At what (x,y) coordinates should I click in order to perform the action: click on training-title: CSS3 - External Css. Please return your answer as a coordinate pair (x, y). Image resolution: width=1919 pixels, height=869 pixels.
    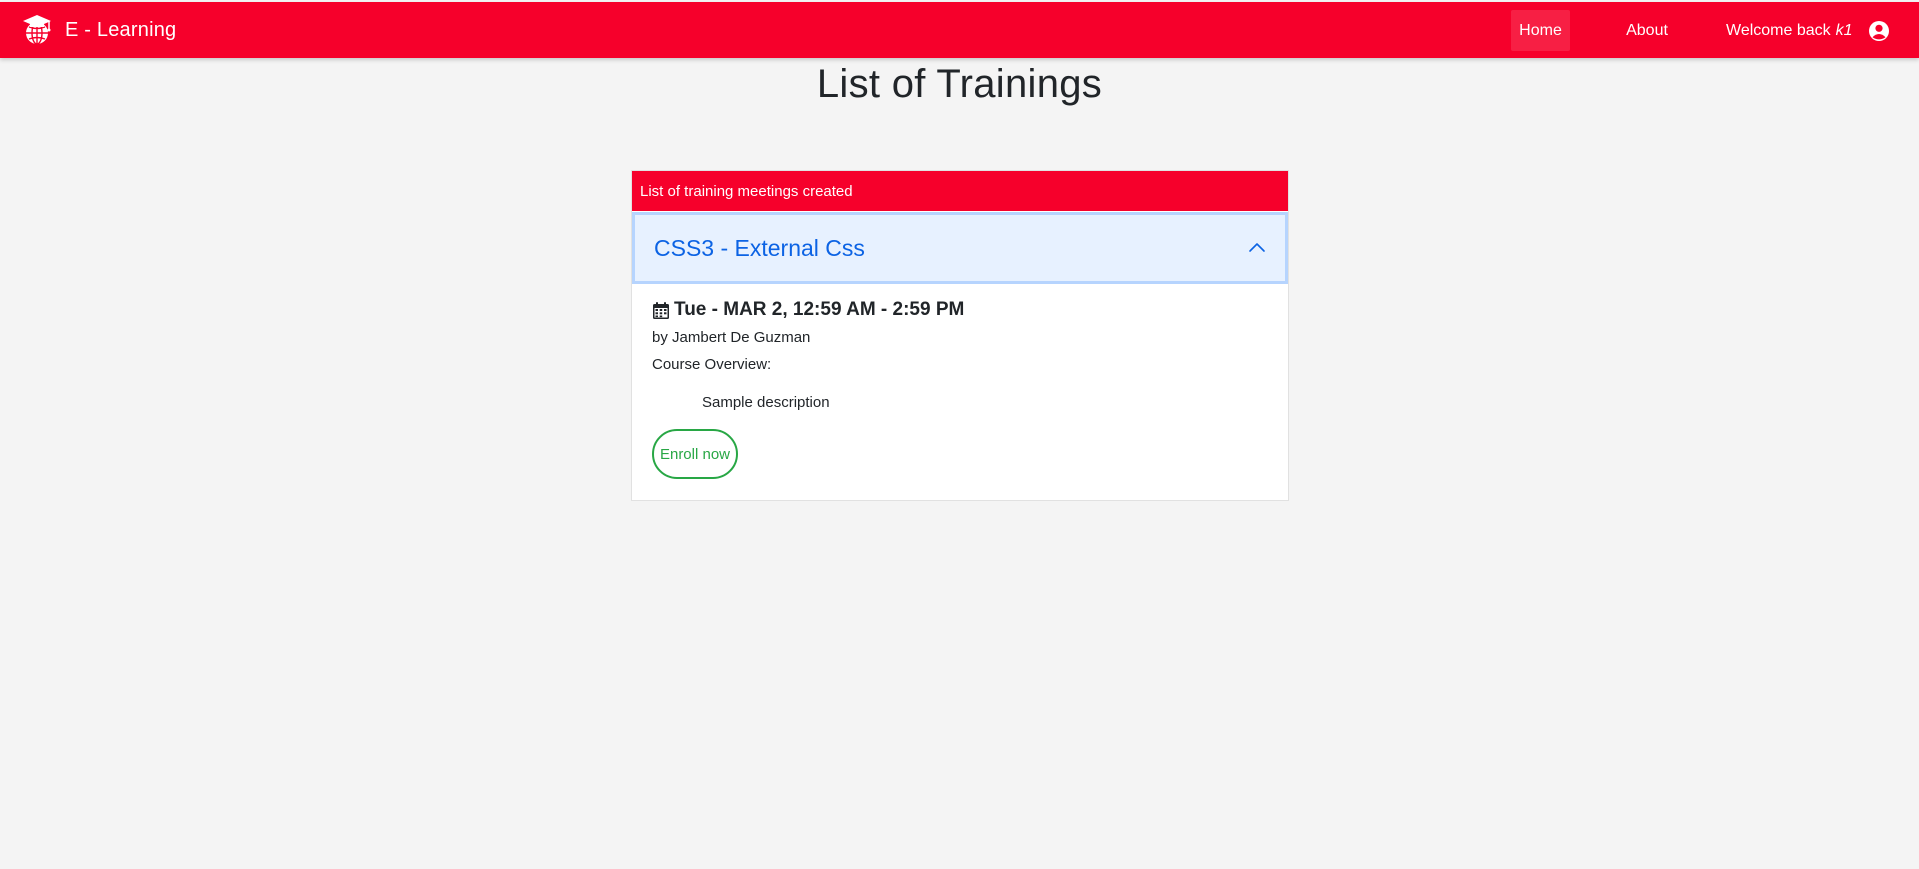
    Looking at the image, I should click on (759, 247).